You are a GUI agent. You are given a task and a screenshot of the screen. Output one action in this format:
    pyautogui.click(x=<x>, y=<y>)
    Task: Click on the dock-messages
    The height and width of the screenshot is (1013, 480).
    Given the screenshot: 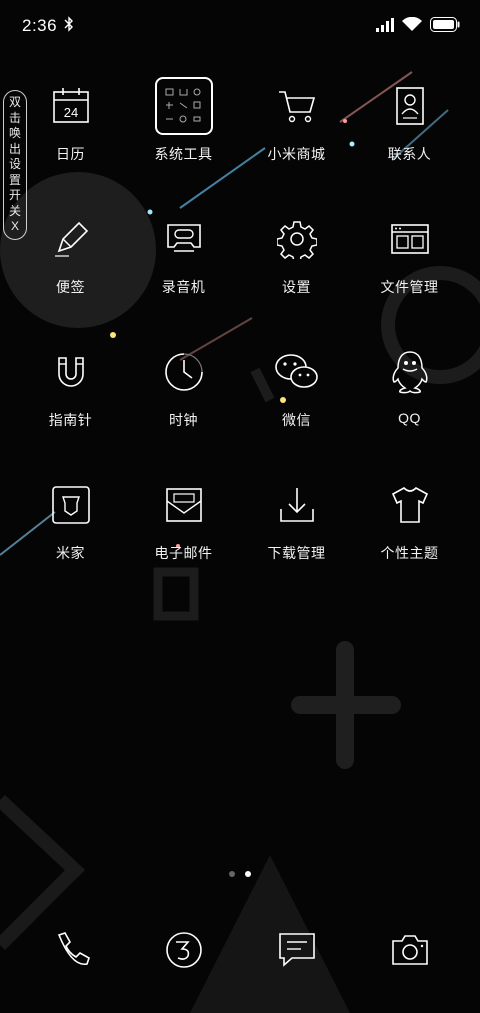 What is the action you would take?
    pyautogui.click(x=296, y=950)
    